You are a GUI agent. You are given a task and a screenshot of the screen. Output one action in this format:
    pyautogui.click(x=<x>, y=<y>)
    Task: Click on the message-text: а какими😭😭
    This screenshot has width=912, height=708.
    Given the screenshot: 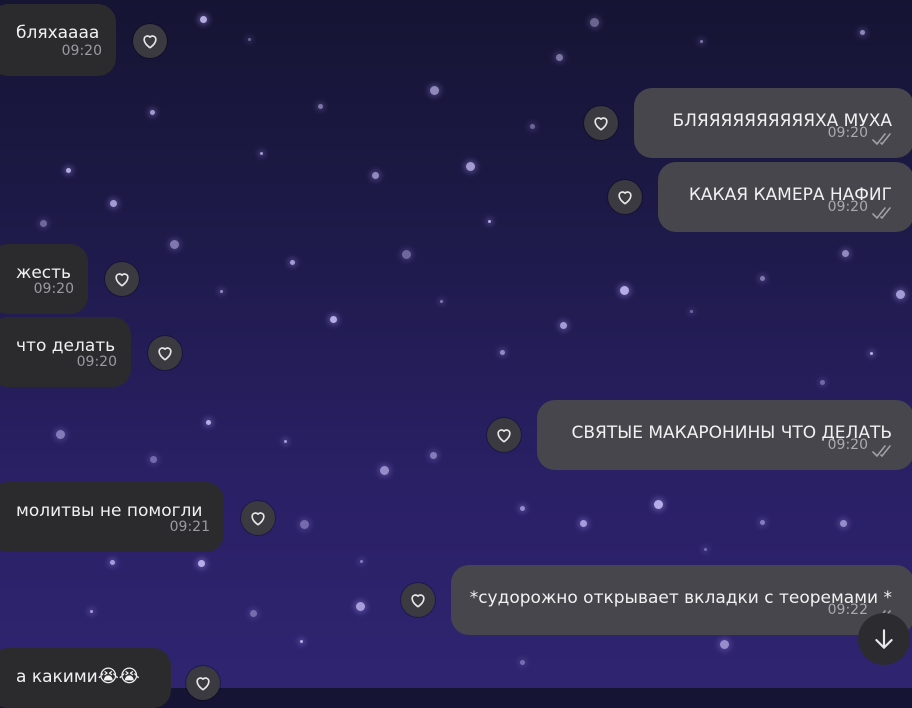 What is the action you would take?
    pyautogui.click(x=78, y=677)
    